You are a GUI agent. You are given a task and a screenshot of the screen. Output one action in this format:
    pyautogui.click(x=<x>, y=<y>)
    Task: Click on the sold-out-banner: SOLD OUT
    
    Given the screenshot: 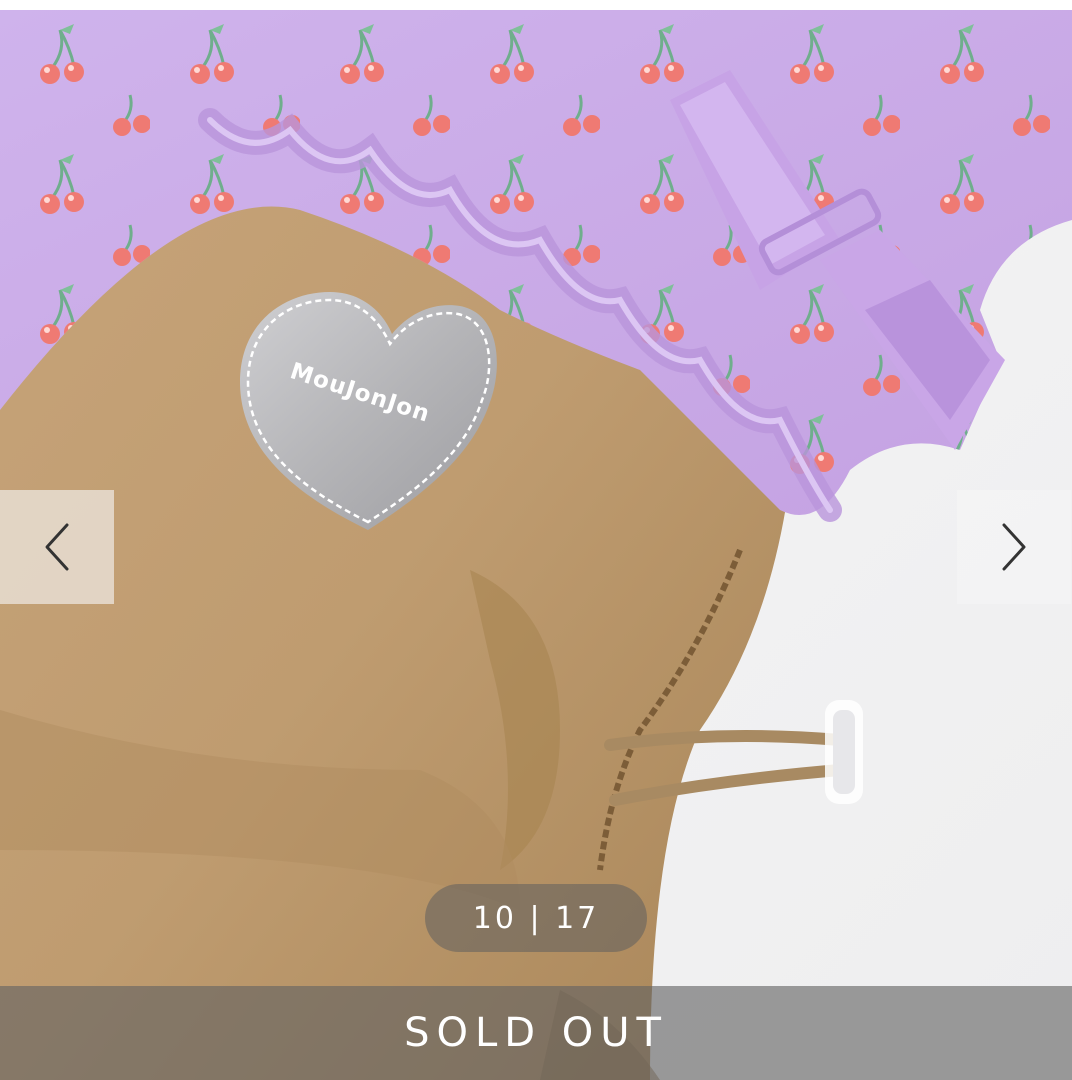 What is the action you would take?
    pyautogui.click(x=536, y=1033)
    